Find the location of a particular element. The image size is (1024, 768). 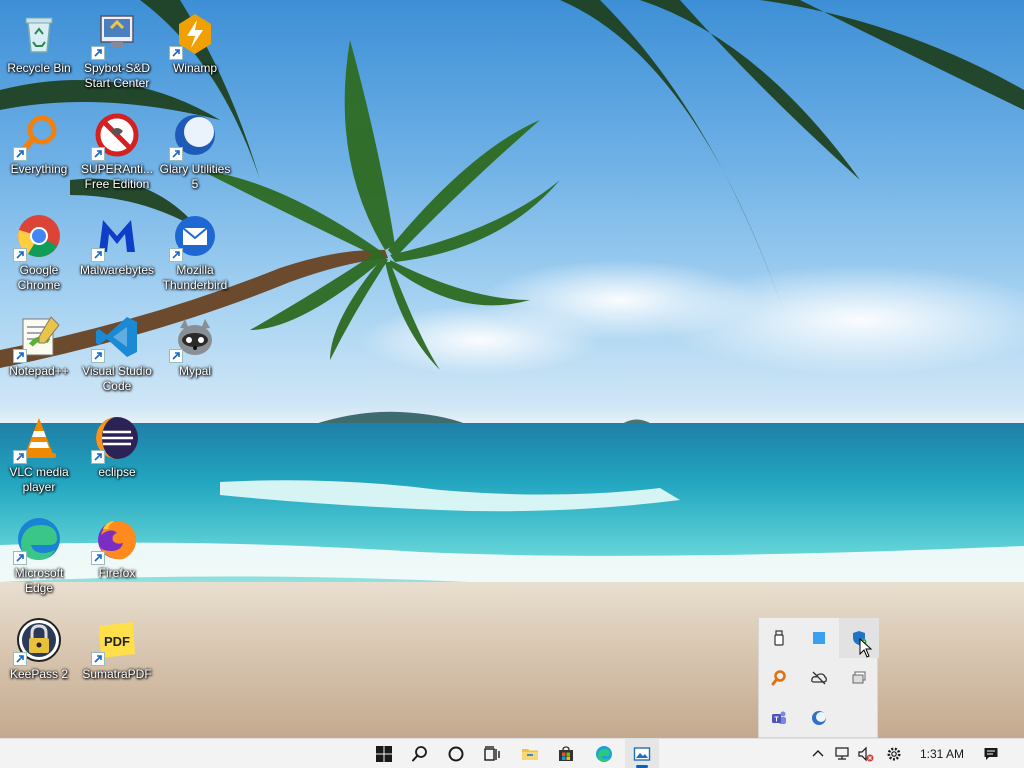

desktop-icon-label: Mypal is located at coordinates (194, 371).